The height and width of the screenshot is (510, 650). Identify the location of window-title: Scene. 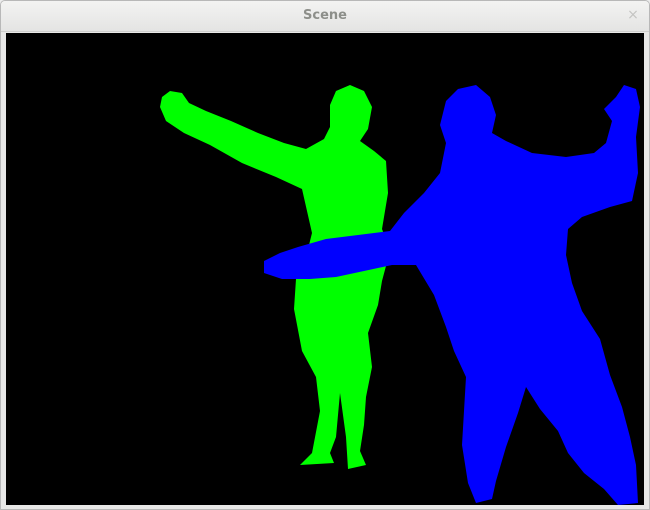
(325, 15).